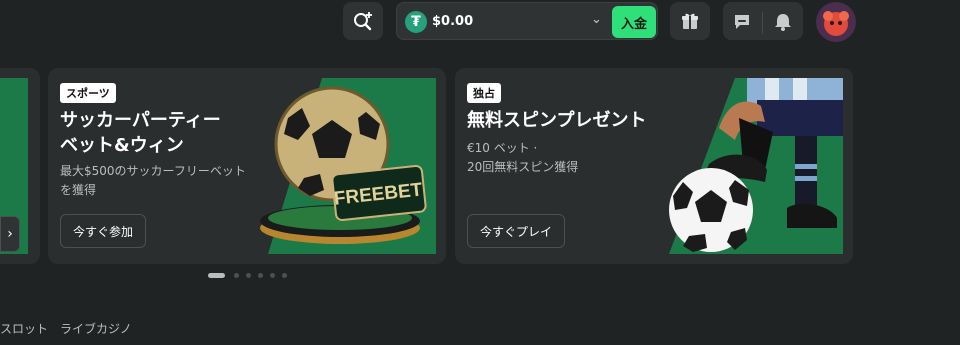 The height and width of the screenshot is (345, 960). What do you see at coordinates (140, 133) in the screenshot?
I see `promo-title: サッカーパーティー ベット&ウィン` at bounding box center [140, 133].